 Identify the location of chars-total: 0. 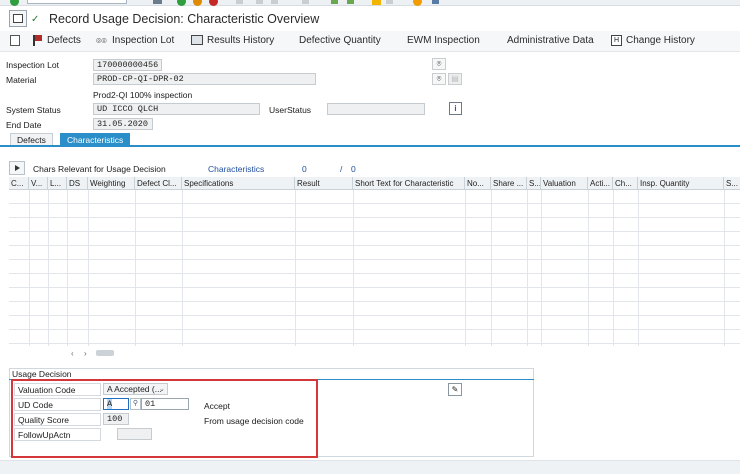
(353, 169).